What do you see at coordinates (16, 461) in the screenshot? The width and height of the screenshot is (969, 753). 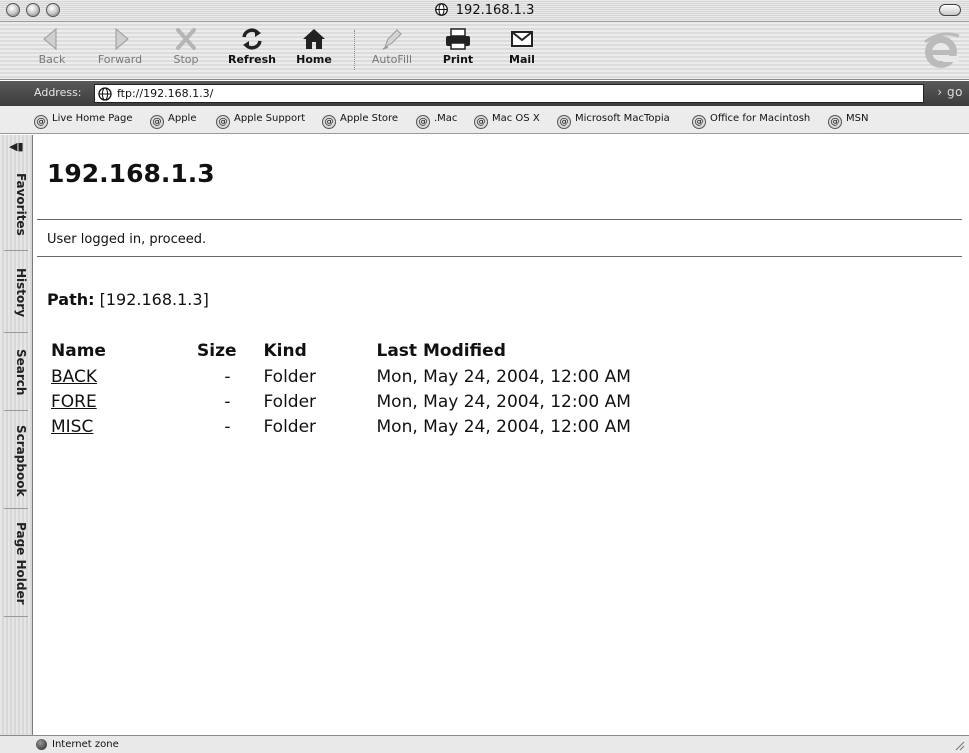 I see `tab-scrapbook: Scrapbook` at bounding box center [16, 461].